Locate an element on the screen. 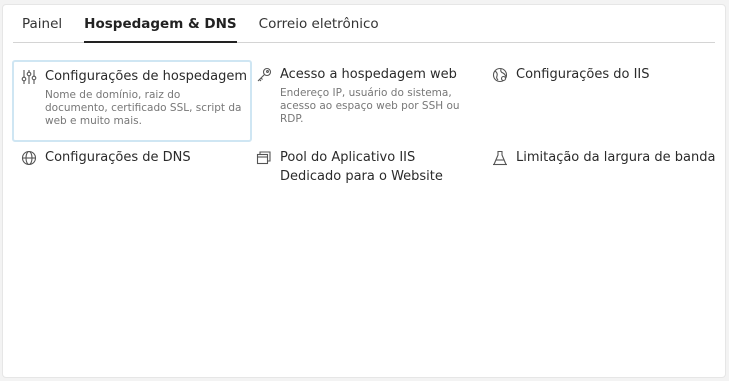 This screenshot has width=729, height=381. tile-dns-settings: Configurações de DNS is located at coordinates (133, 160).